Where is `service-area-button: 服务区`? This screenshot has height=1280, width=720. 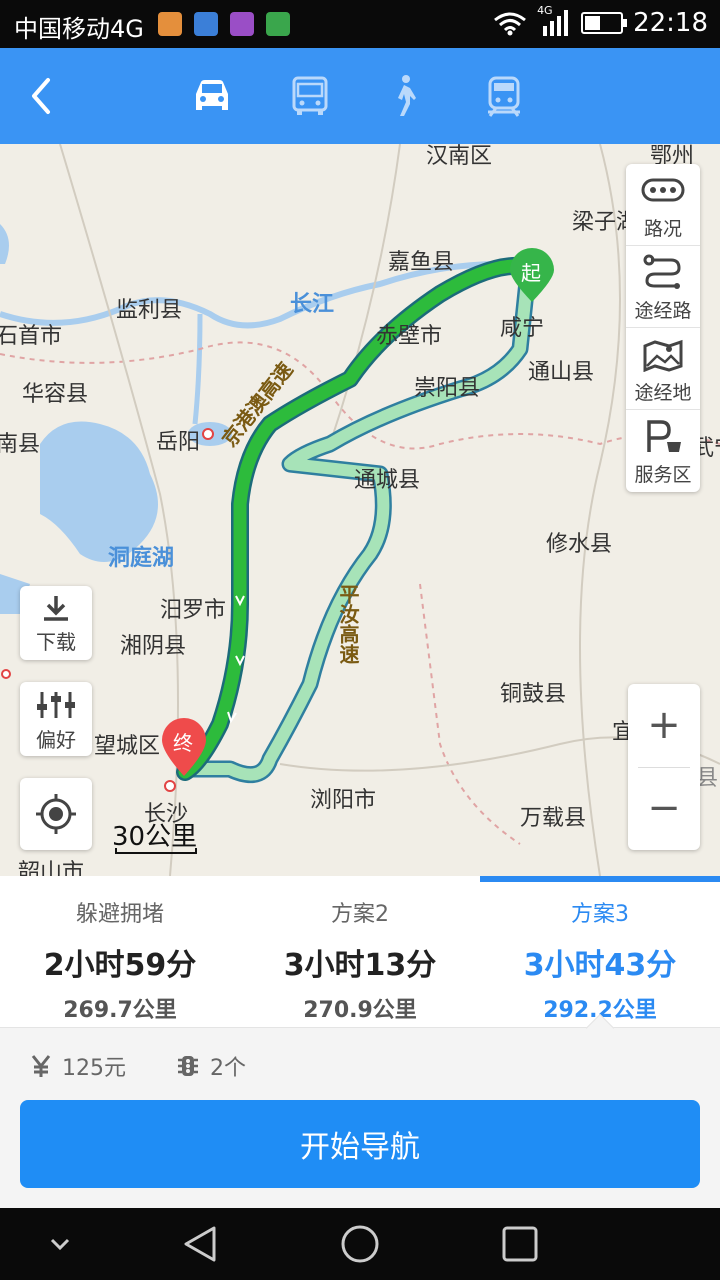
service-area-button: 服务区 is located at coordinates (663, 451).